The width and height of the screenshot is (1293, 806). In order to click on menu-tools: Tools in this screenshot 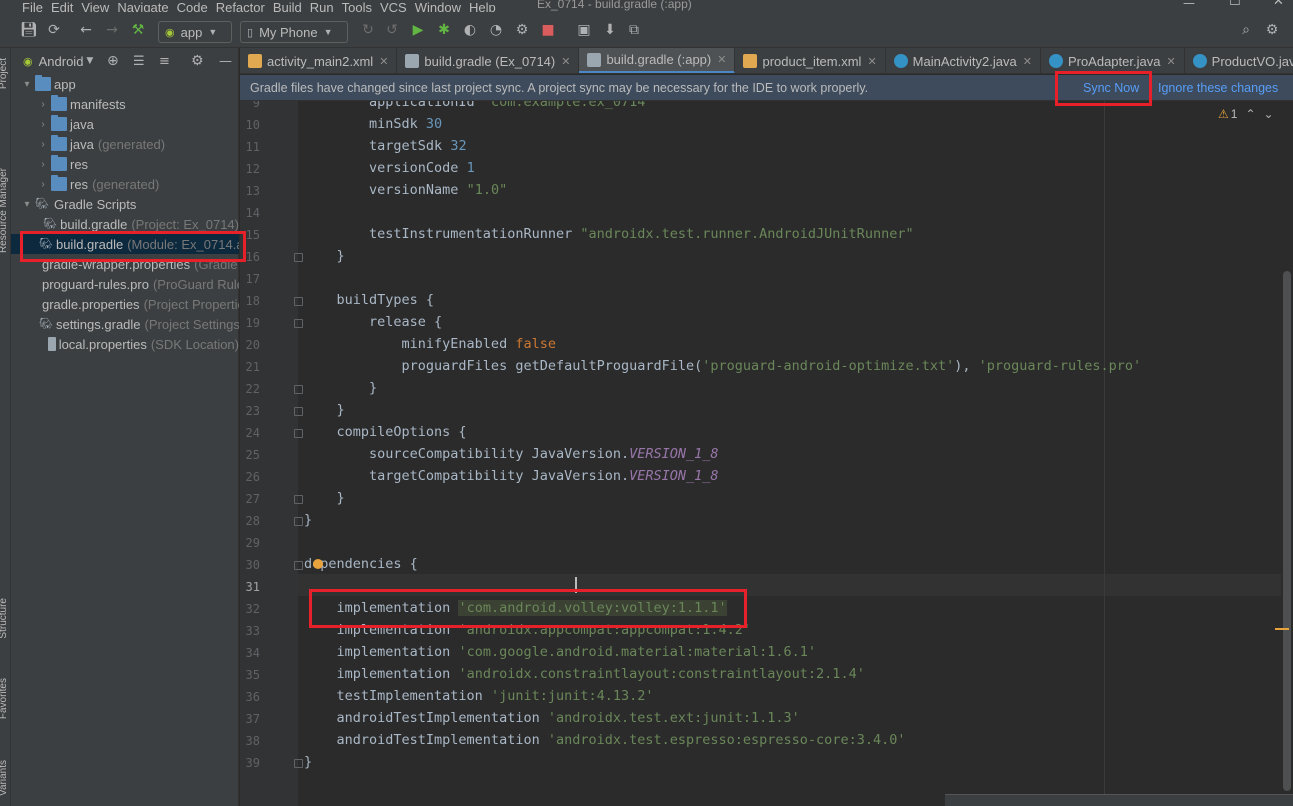, I will do `click(357, 7)`.